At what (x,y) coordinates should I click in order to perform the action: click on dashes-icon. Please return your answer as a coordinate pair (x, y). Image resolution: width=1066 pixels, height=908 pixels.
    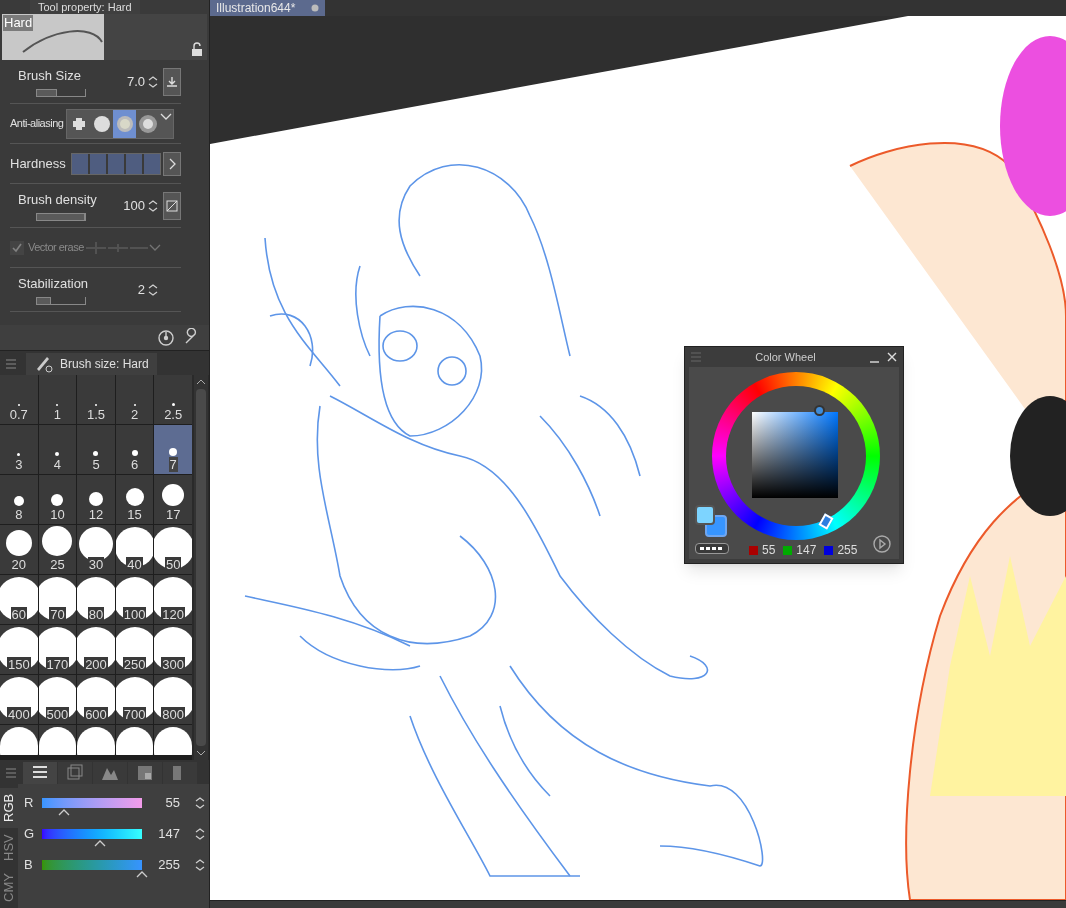
    Looking at the image, I should click on (712, 548).